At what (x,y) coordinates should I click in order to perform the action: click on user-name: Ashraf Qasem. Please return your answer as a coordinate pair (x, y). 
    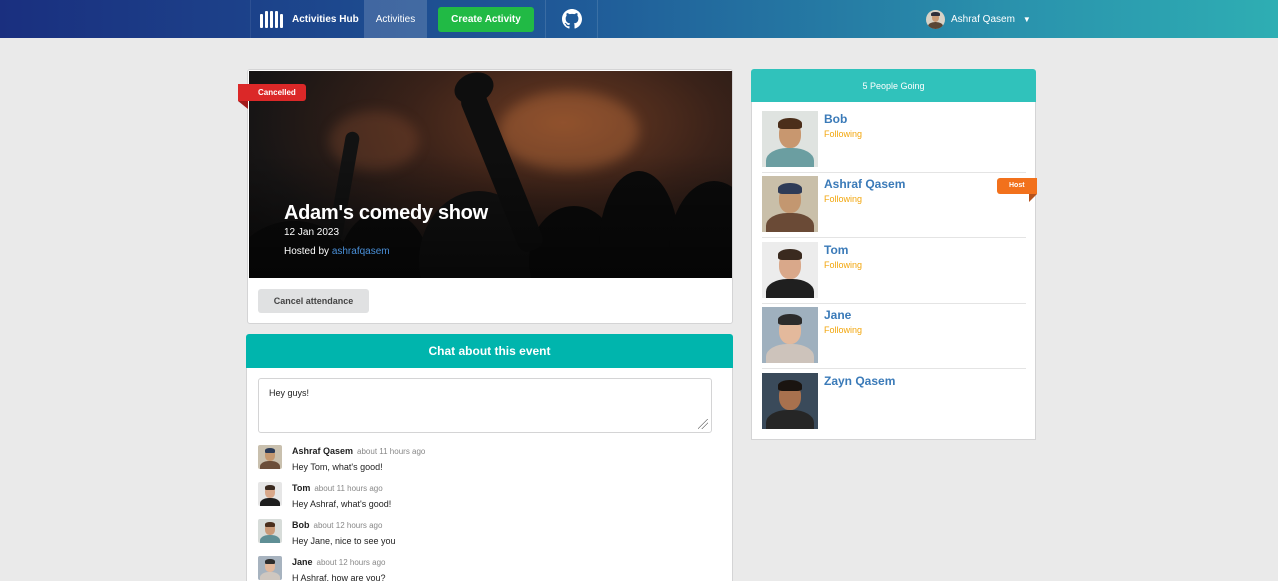
    Looking at the image, I should click on (983, 19).